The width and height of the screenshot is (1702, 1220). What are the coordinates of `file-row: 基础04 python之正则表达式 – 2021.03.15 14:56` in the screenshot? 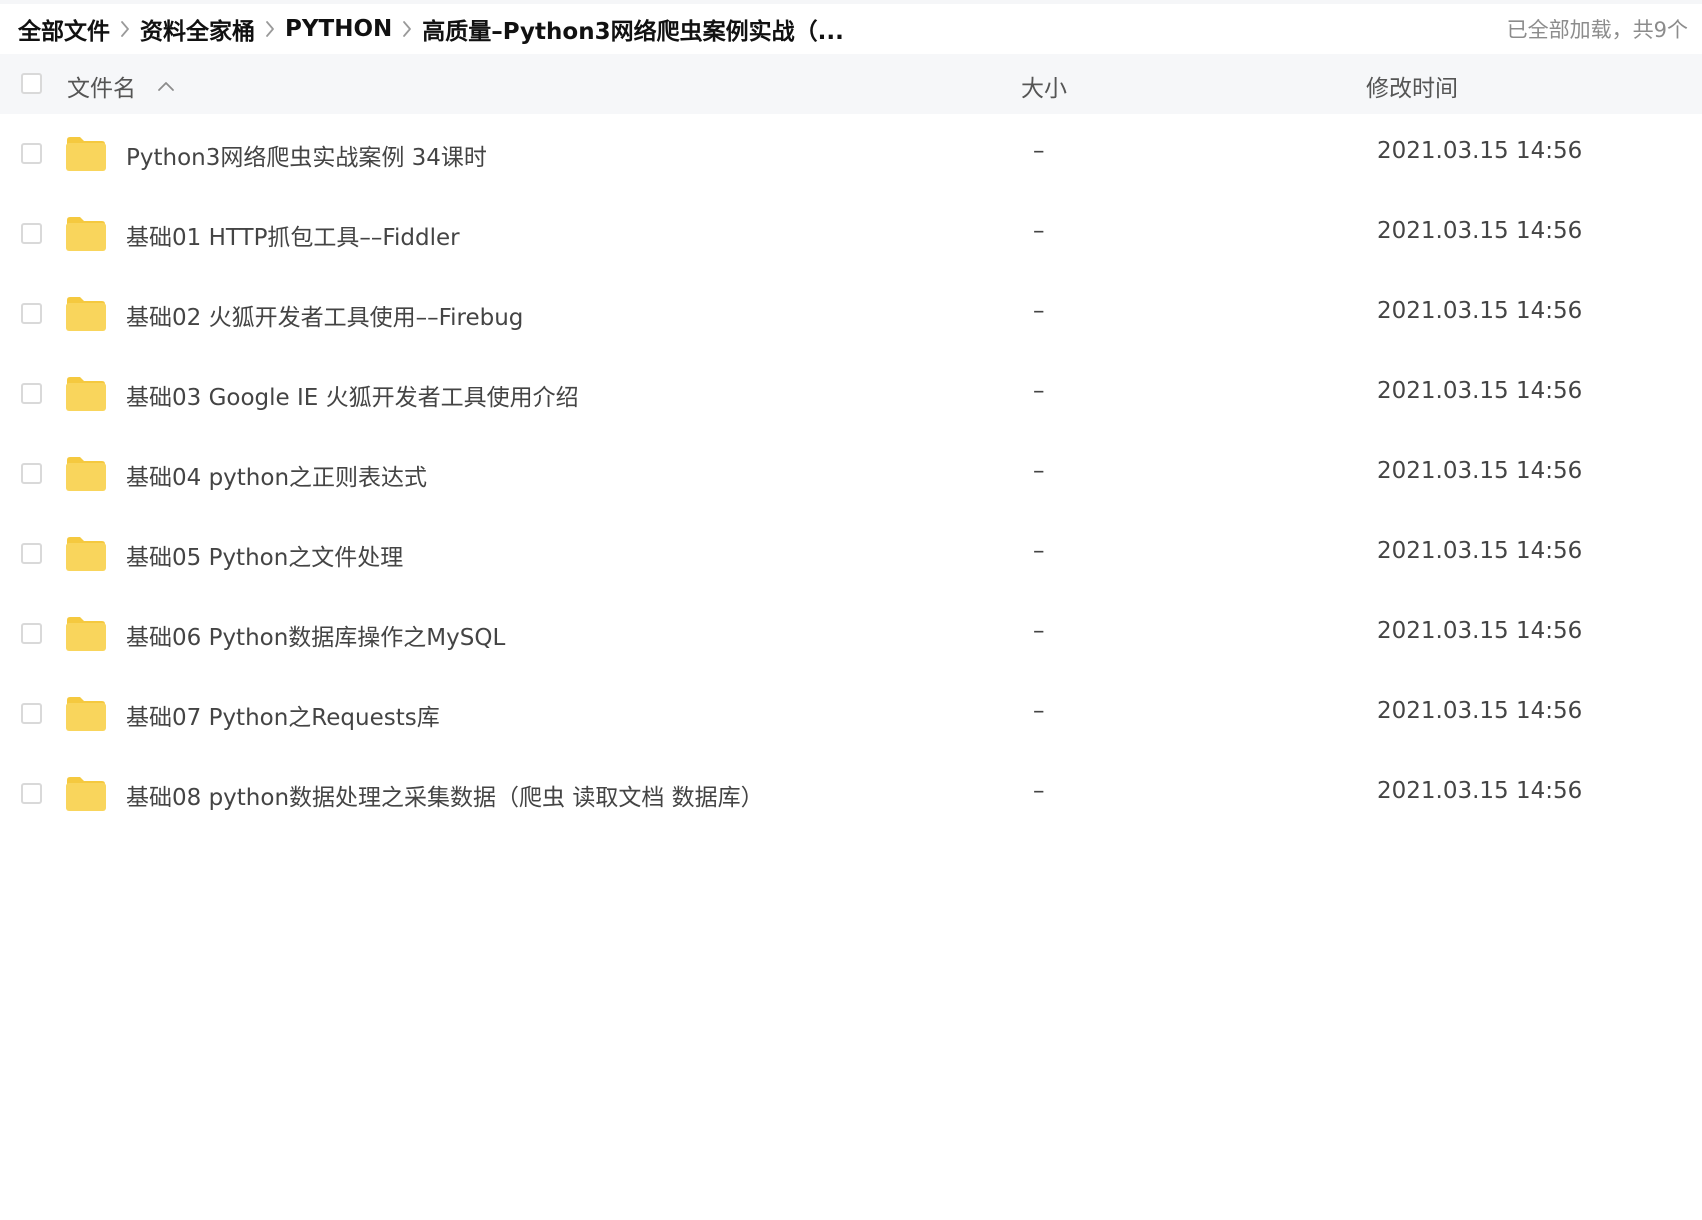 It's located at (851, 474).